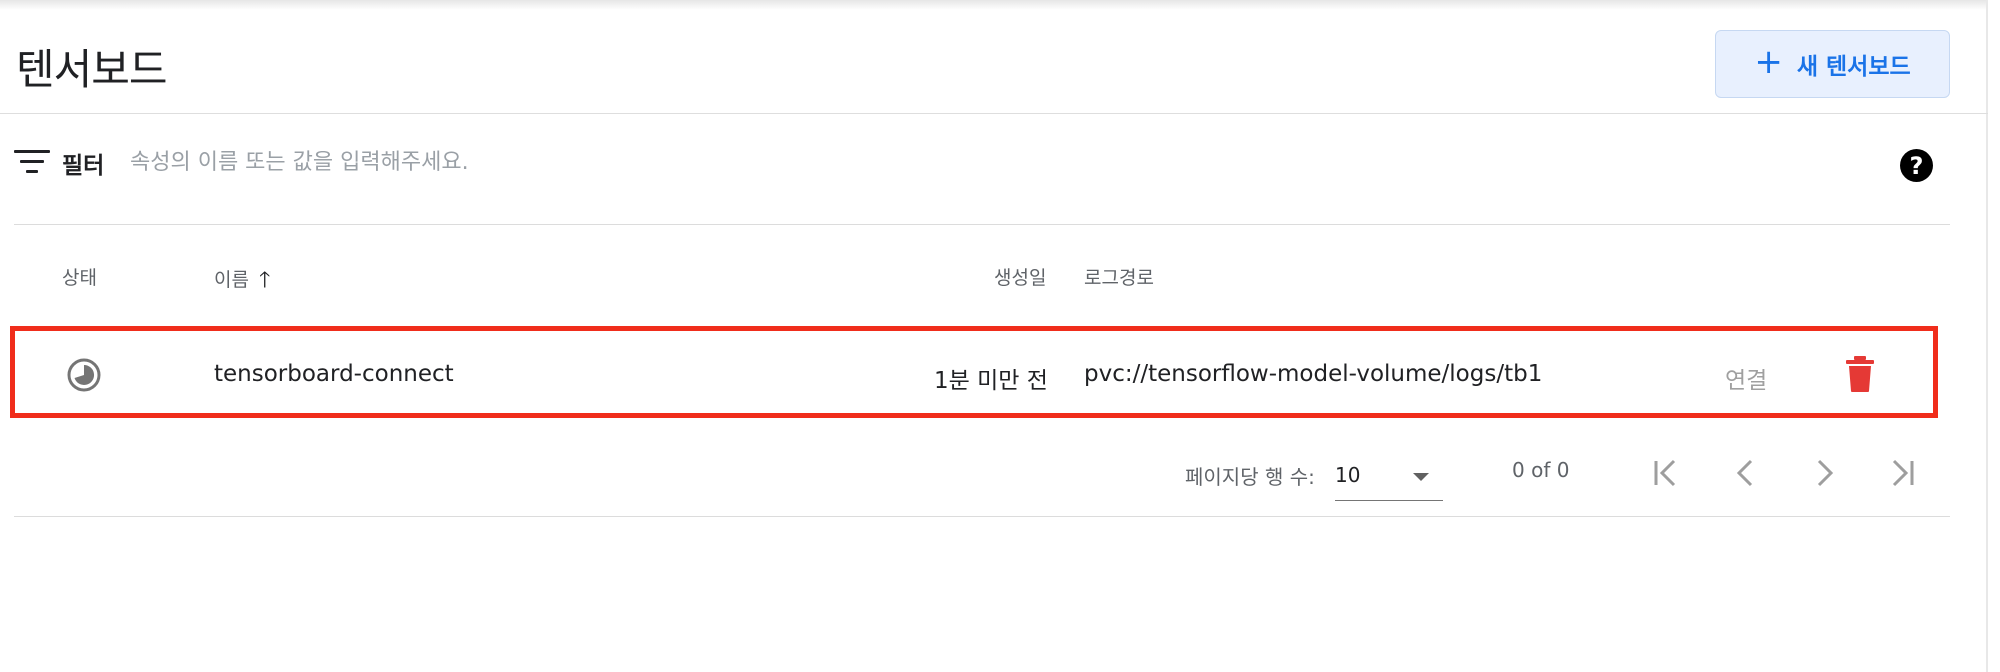  What do you see at coordinates (334, 374) in the screenshot?
I see `row-name: tensorboard-connect` at bounding box center [334, 374].